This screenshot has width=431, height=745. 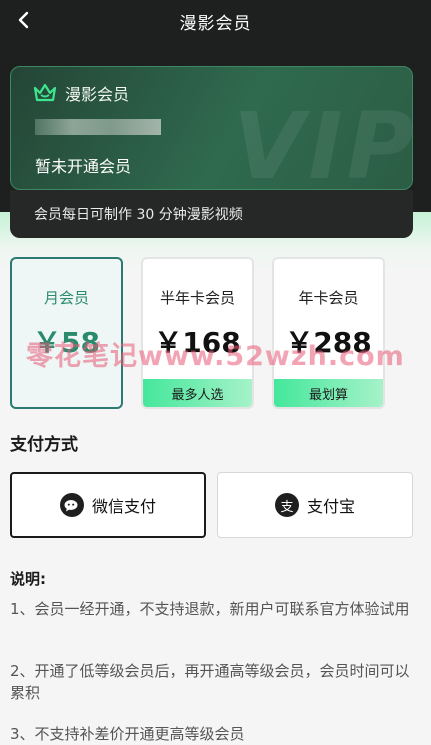 I want to click on notes-title: 说明:, so click(x=28, y=579).